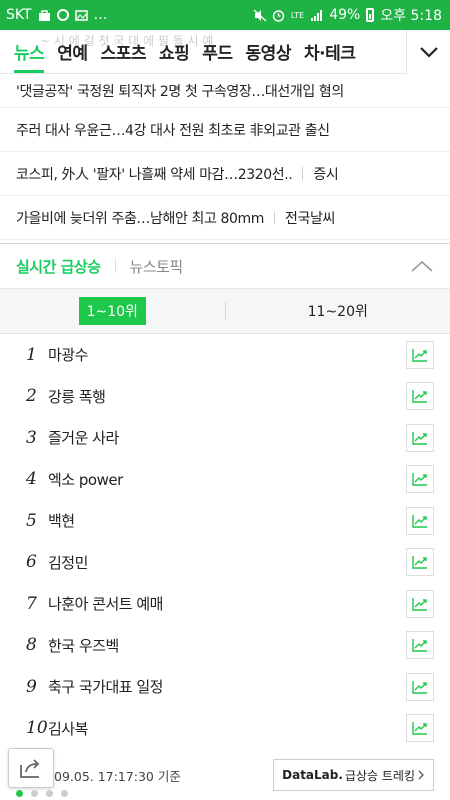 The height and width of the screenshot is (800, 450). I want to click on chevron-right-icon, so click(421, 775).